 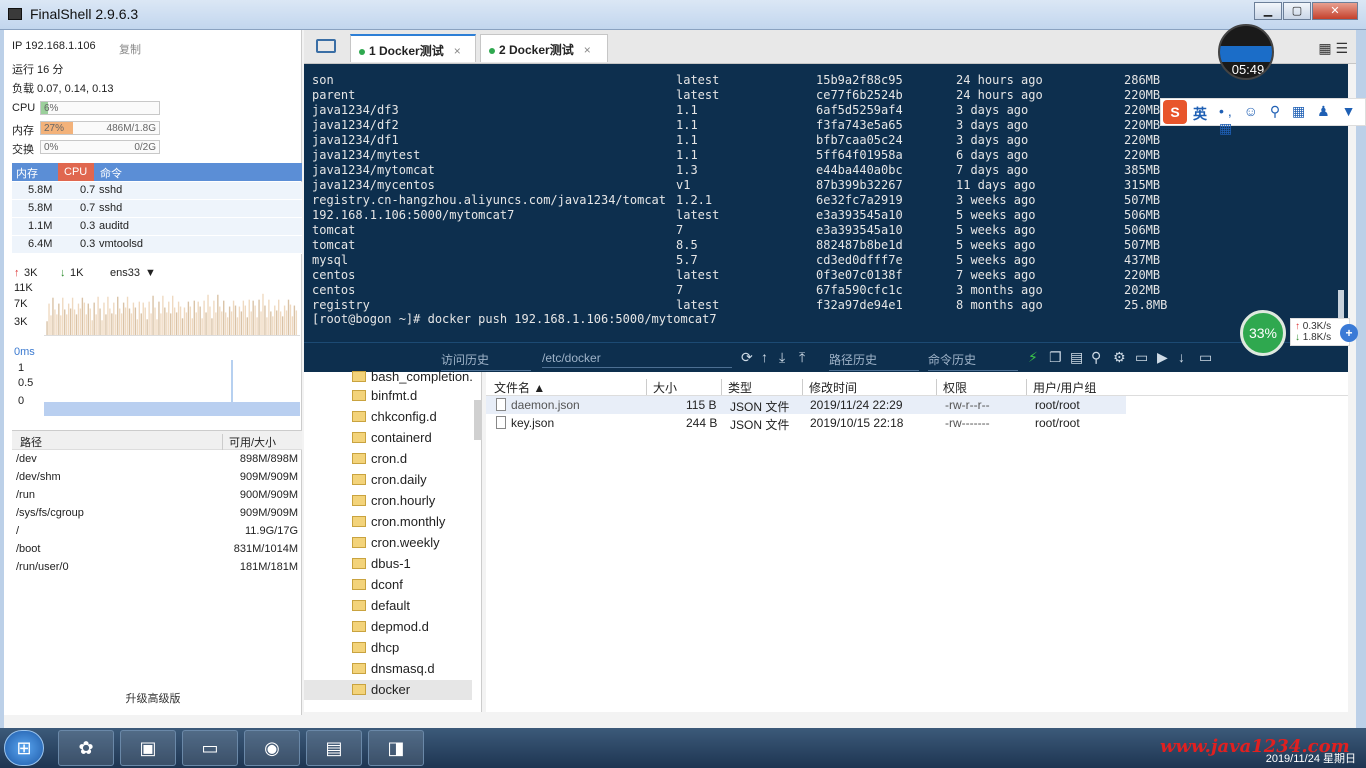 What do you see at coordinates (249, 442) in the screenshot?
I see `disk-header-size: 可用/大小` at bounding box center [249, 442].